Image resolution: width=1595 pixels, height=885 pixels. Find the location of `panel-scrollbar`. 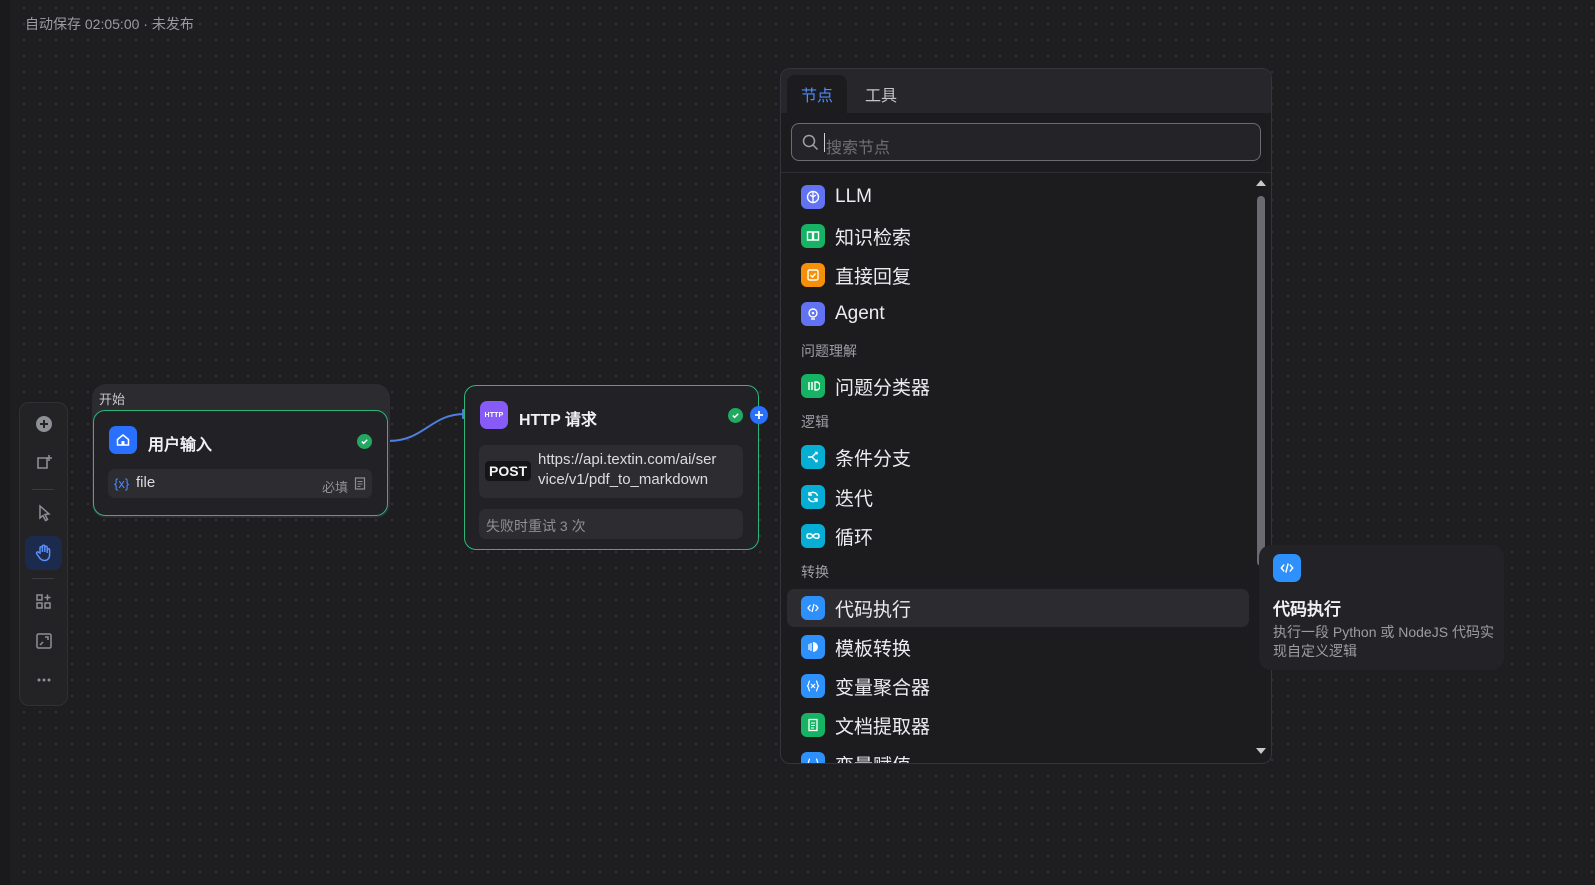

panel-scrollbar is located at coordinates (1261, 469).